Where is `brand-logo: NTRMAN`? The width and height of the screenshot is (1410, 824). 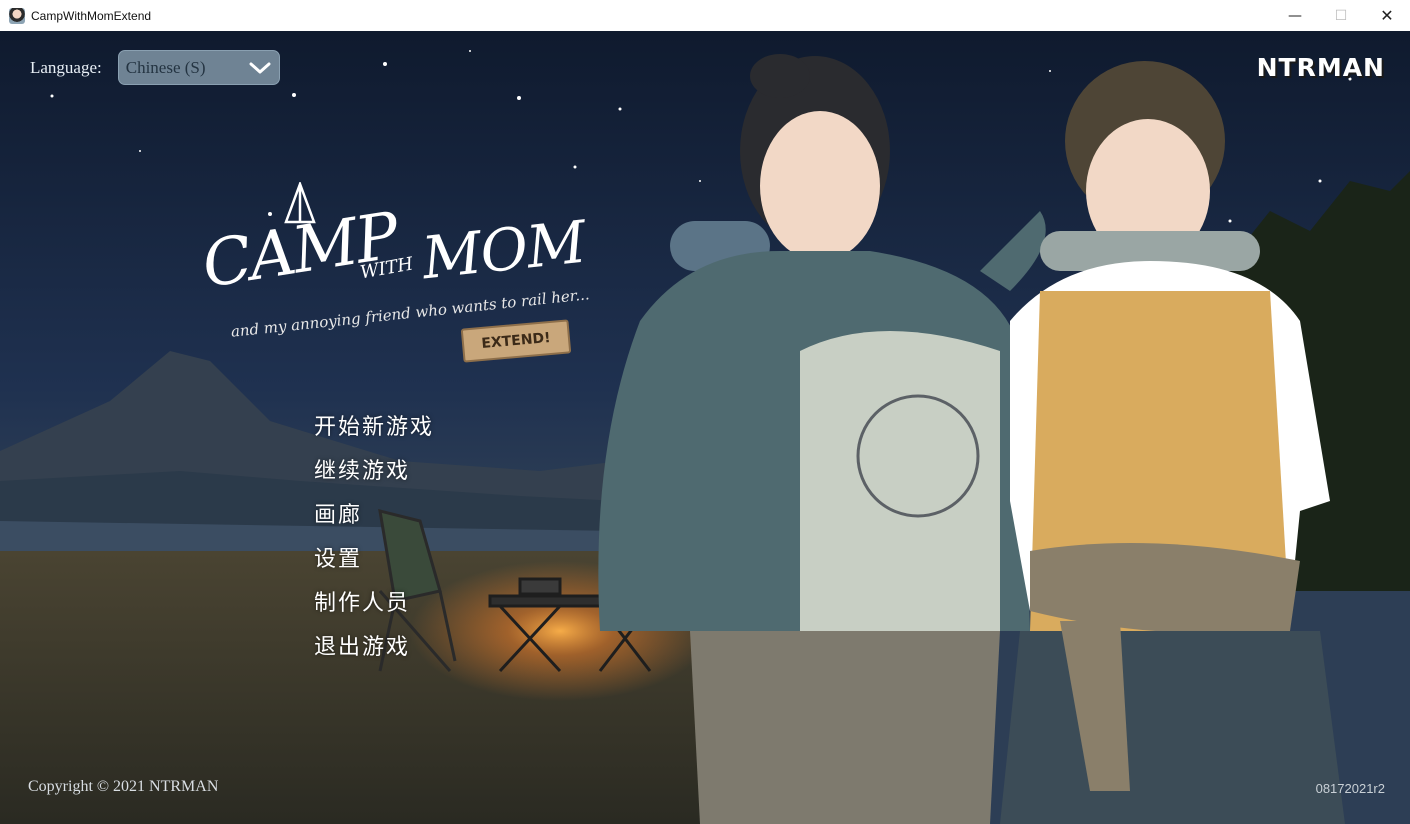 brand-logo: NTRMAN is located at coordinates (1320, 67).